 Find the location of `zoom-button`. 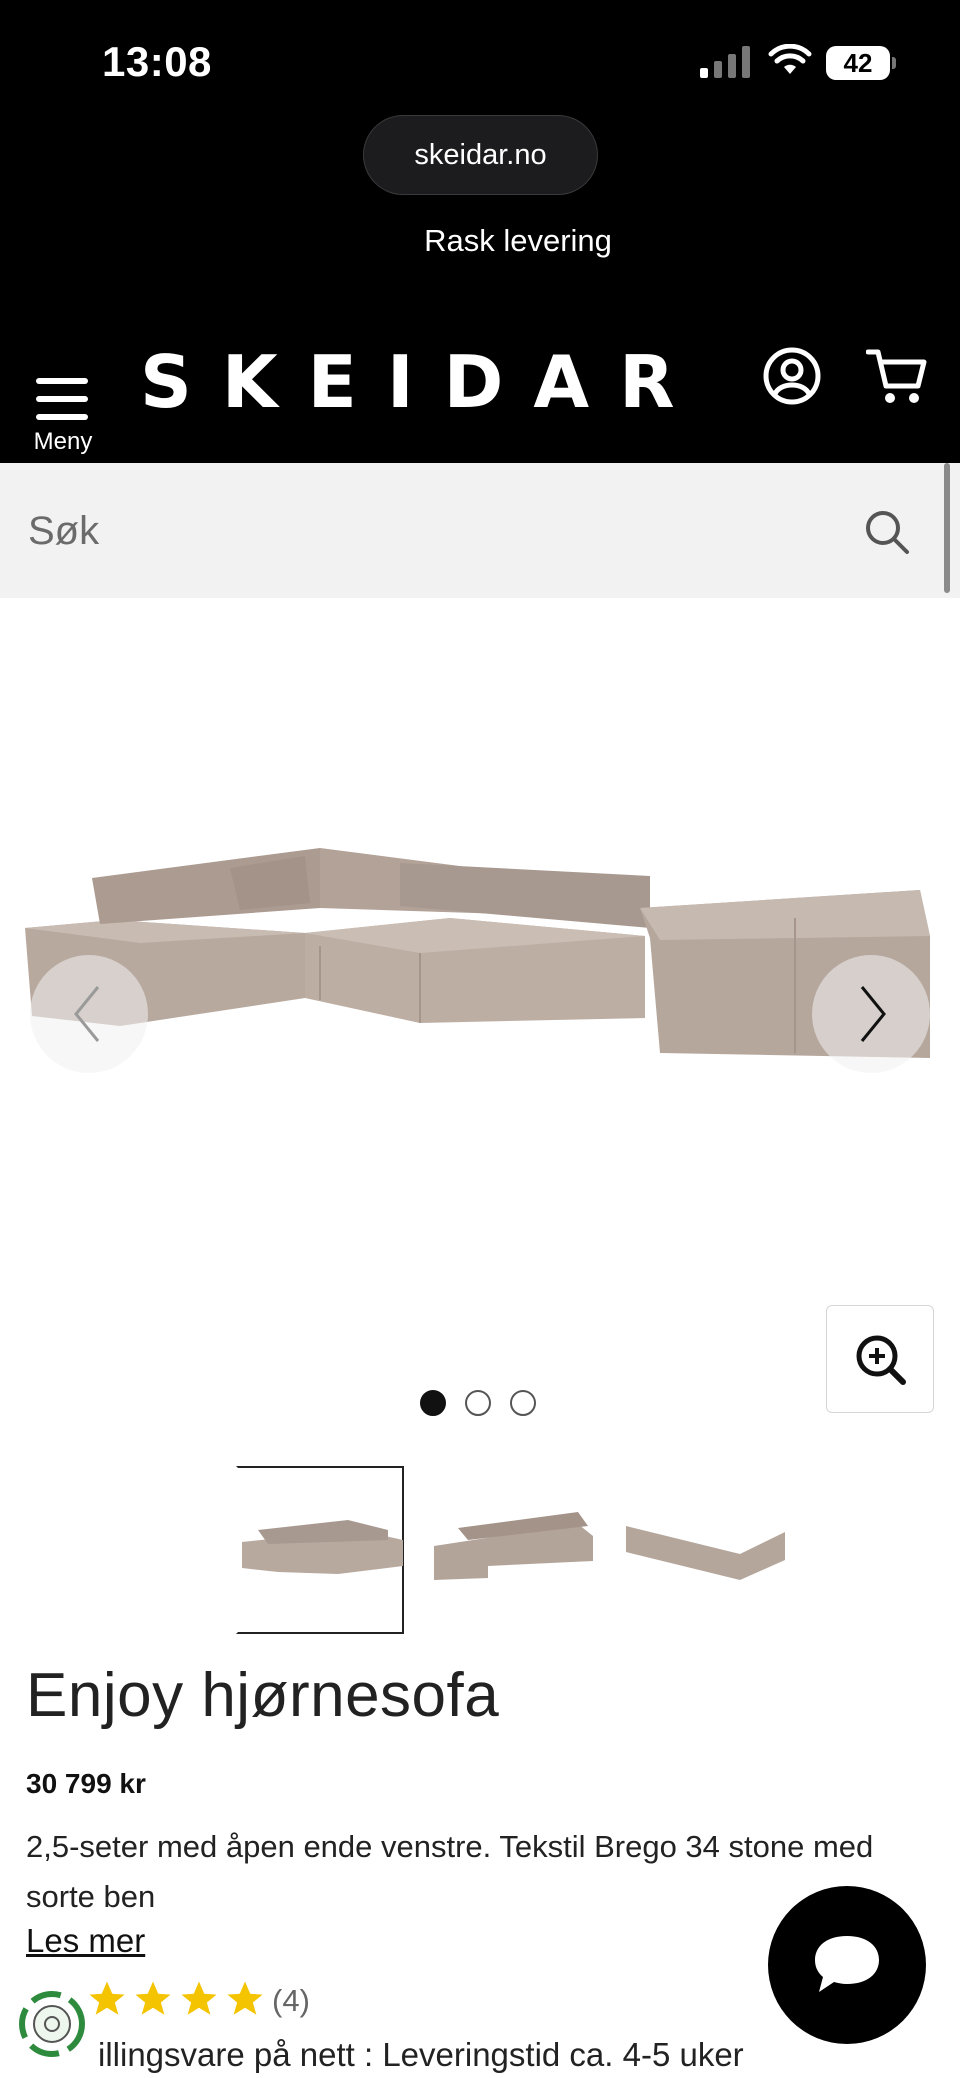

zoom-button is located at coordinates (880, 1359).